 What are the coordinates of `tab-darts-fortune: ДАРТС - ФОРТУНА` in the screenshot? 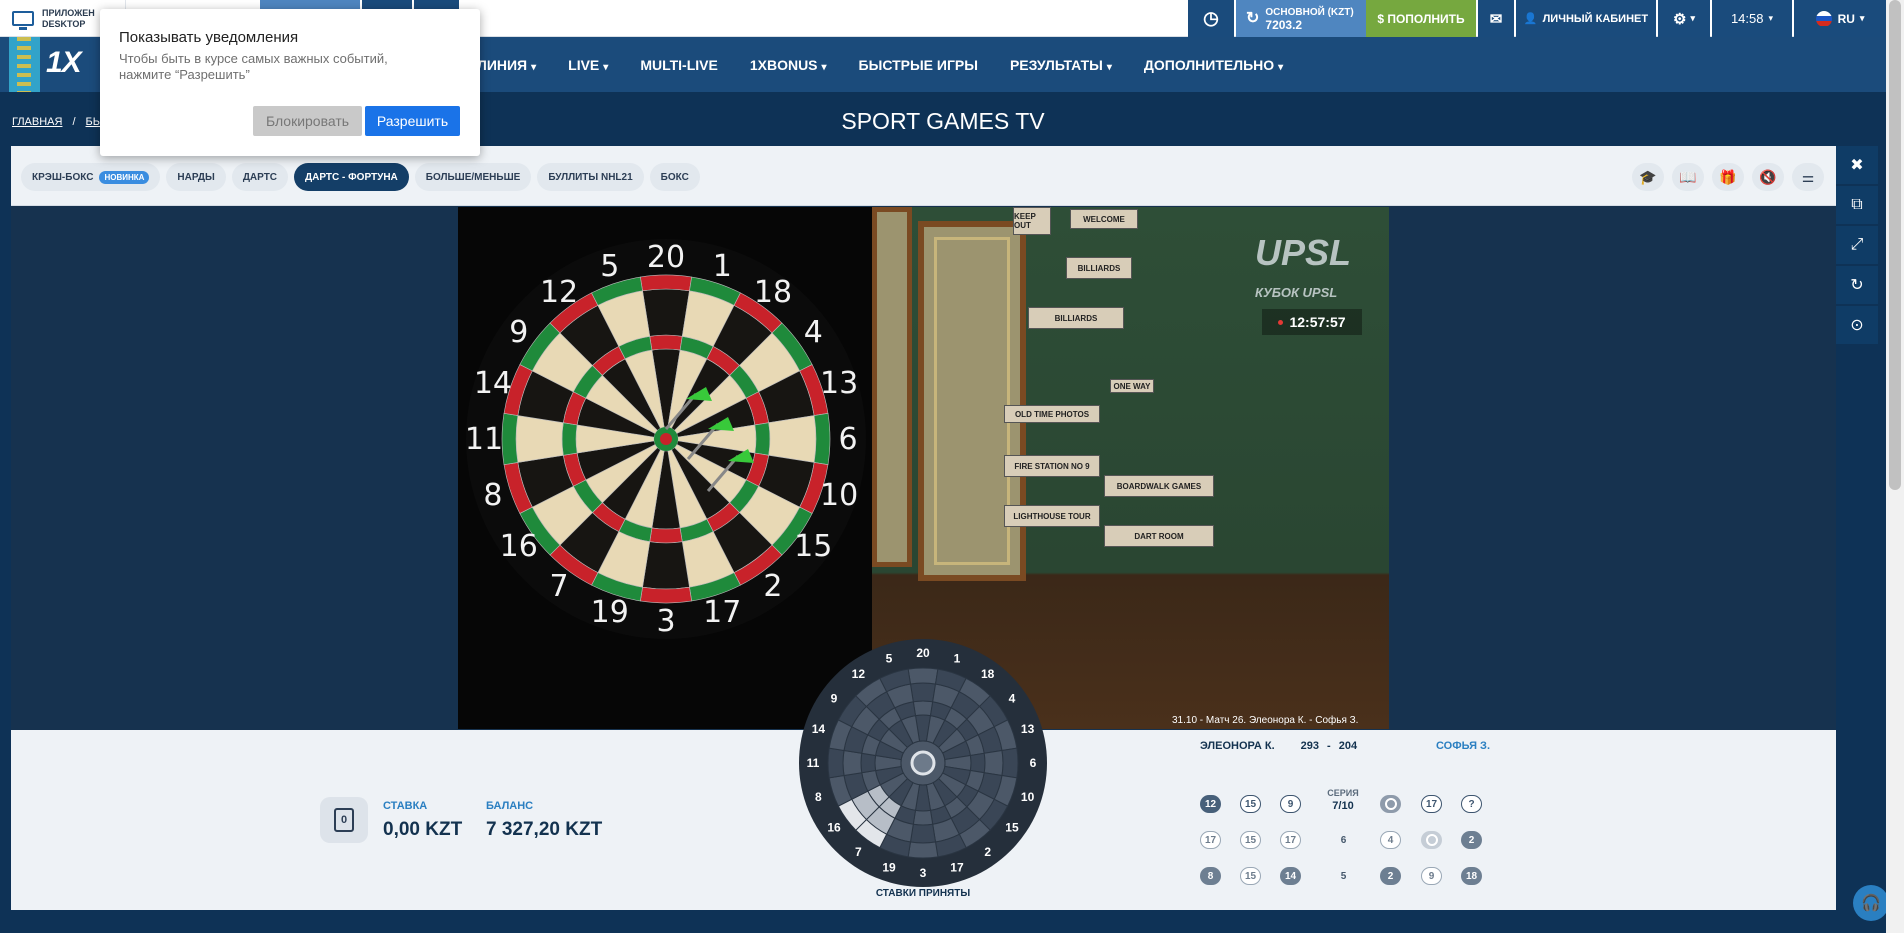 It's located at (351, 177).